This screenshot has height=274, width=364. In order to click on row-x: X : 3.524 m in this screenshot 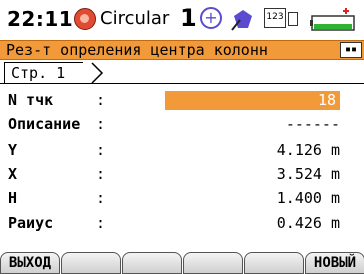, I will do `click(182, 174)`.